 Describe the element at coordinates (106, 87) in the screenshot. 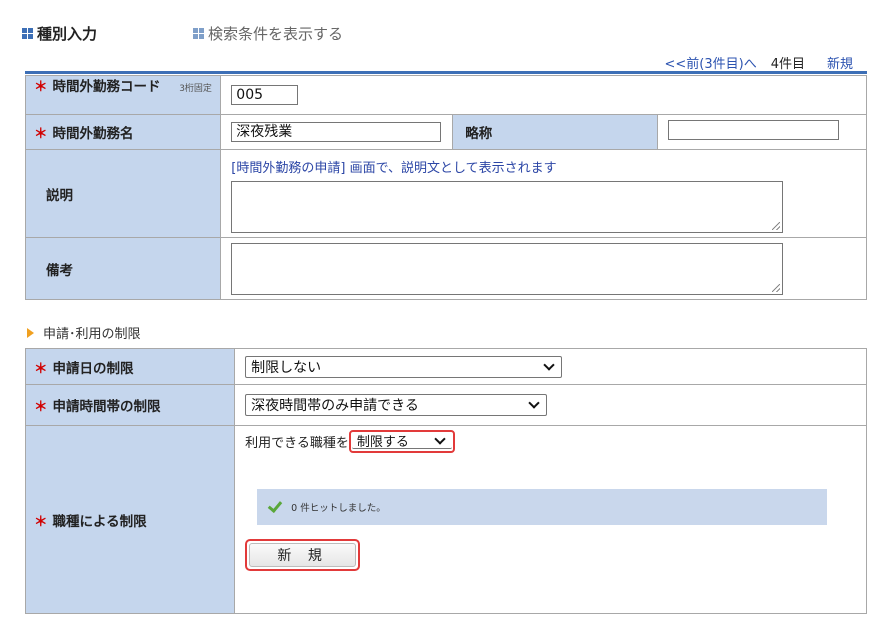

I see `code-label: 時間外勤務コード` at that location.